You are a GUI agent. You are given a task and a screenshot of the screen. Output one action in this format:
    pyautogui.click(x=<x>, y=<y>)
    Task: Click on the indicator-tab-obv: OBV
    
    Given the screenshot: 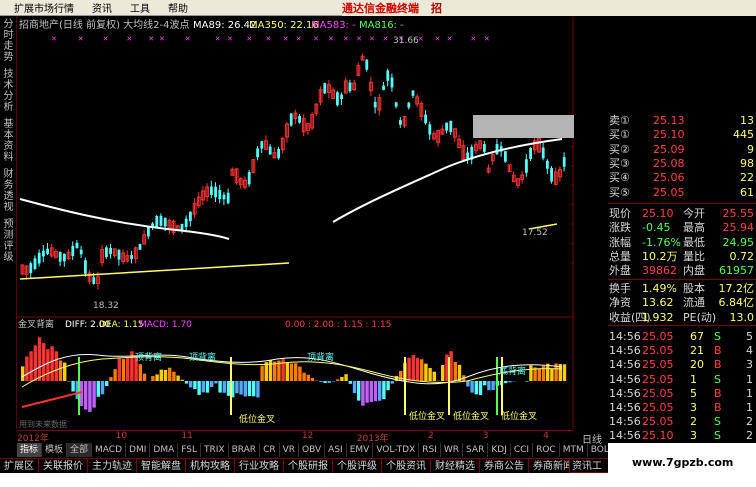 What is the action you would take?
    pyautogui.click(x=312, y=450)
    